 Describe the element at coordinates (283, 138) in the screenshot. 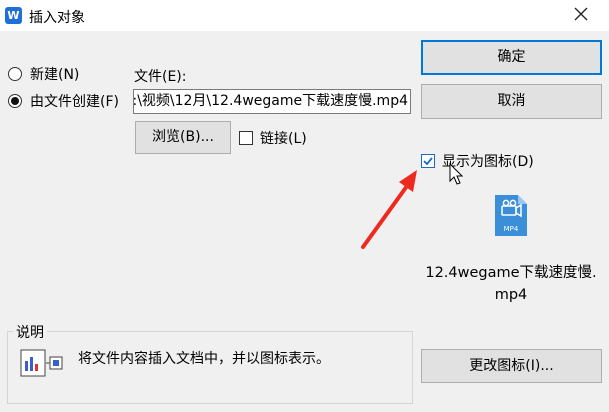

I see `link-checkbox-label: 链接(L)` at that location.